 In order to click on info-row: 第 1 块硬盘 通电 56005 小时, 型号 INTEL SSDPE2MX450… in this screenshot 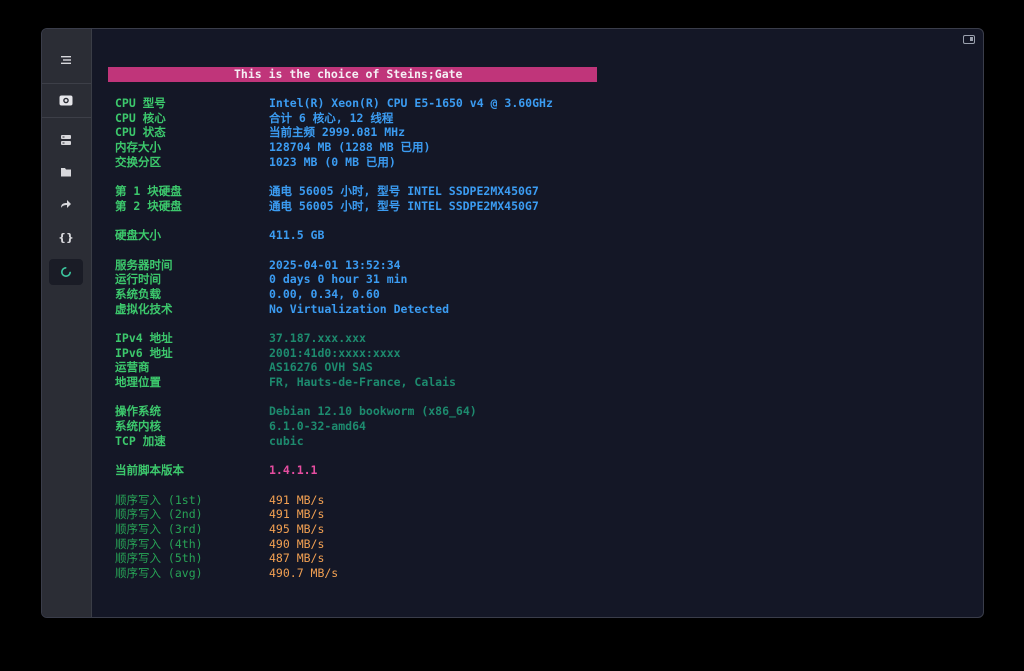, I will do `click(327, 191)`.